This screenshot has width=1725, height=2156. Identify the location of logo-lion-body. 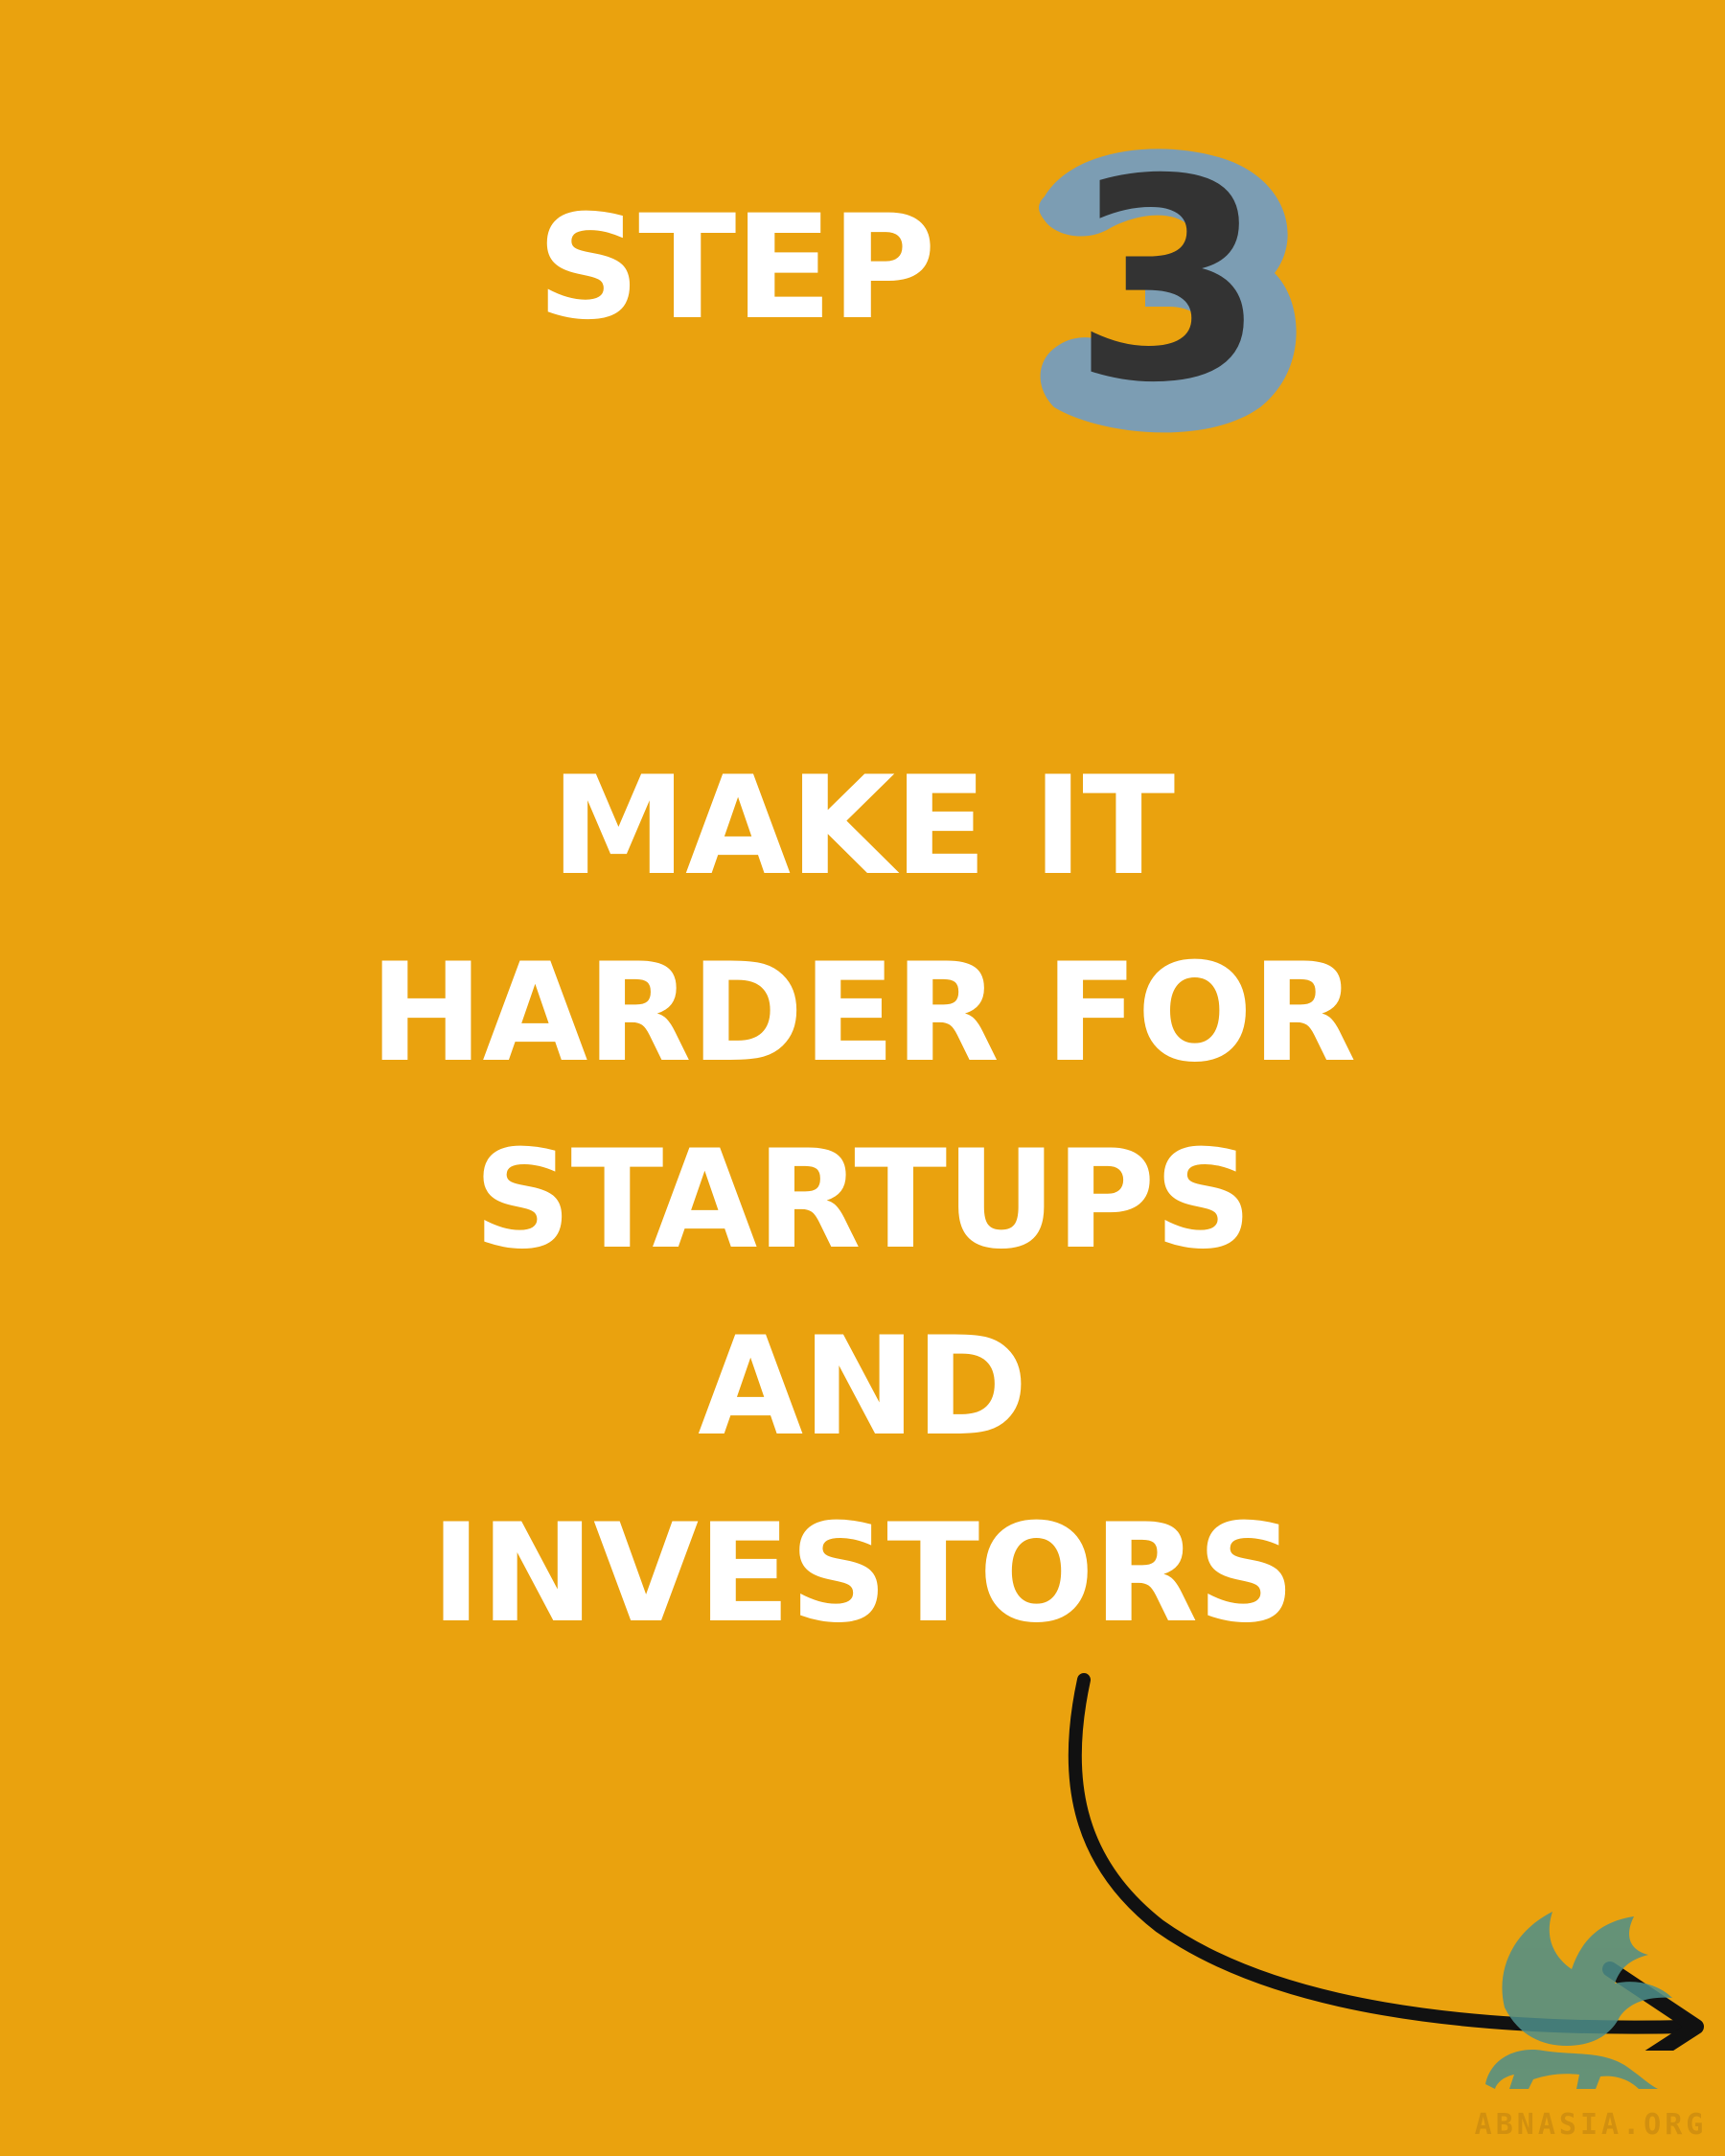
(1571, 2069).